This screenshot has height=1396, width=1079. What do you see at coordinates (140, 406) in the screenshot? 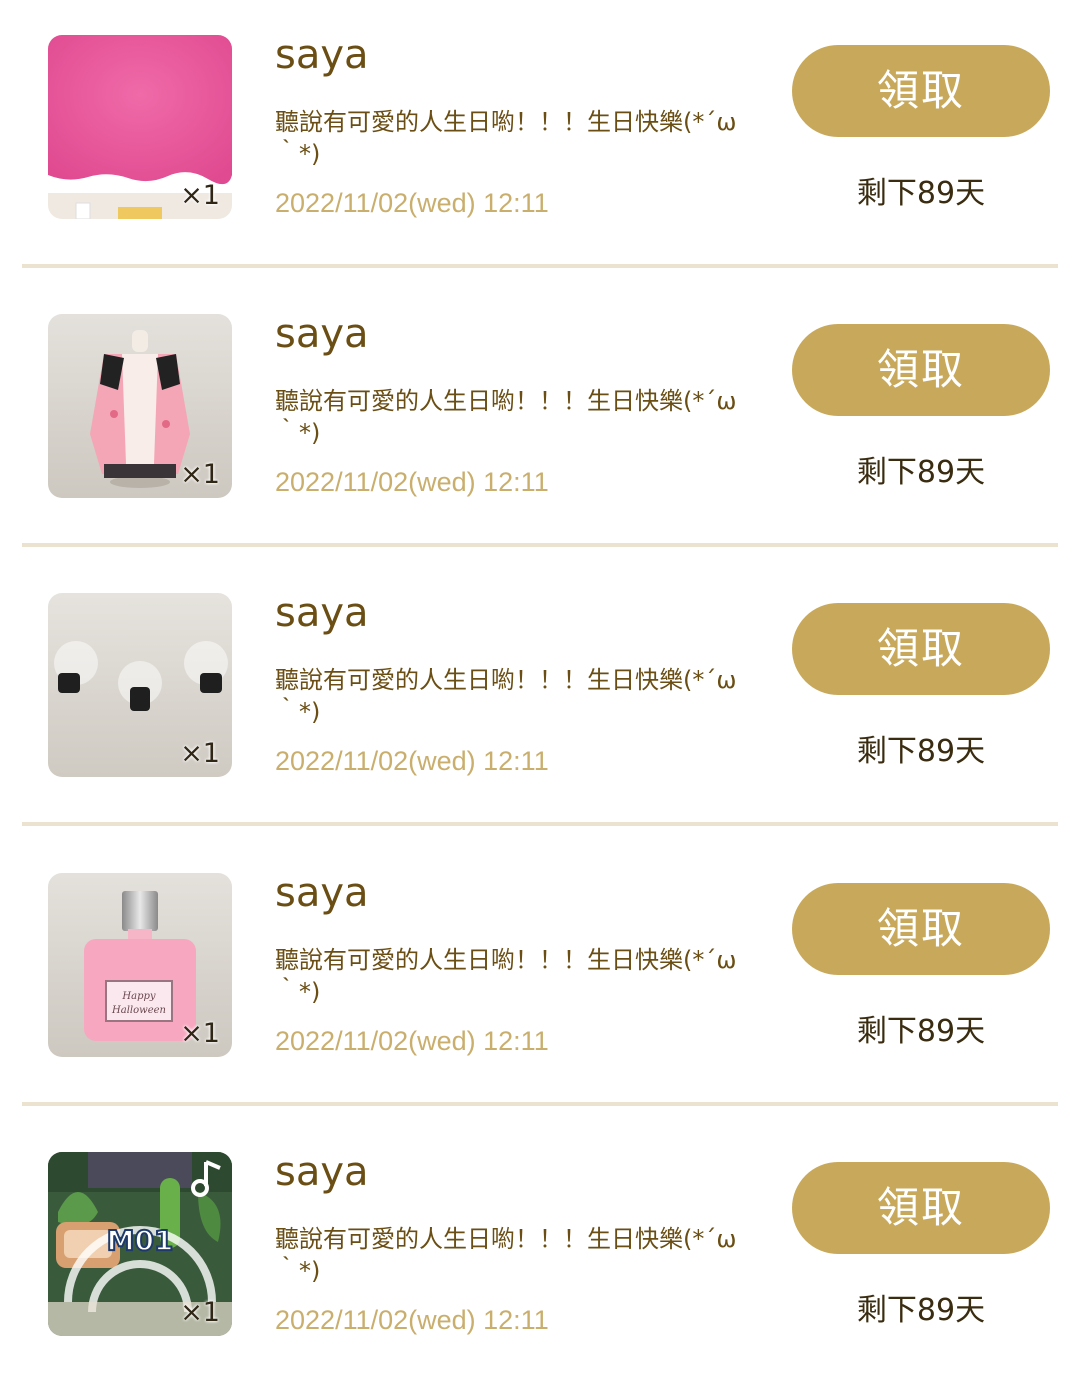
I see `pink-jacket-icon: ×1` at bounding box center [140, 406].